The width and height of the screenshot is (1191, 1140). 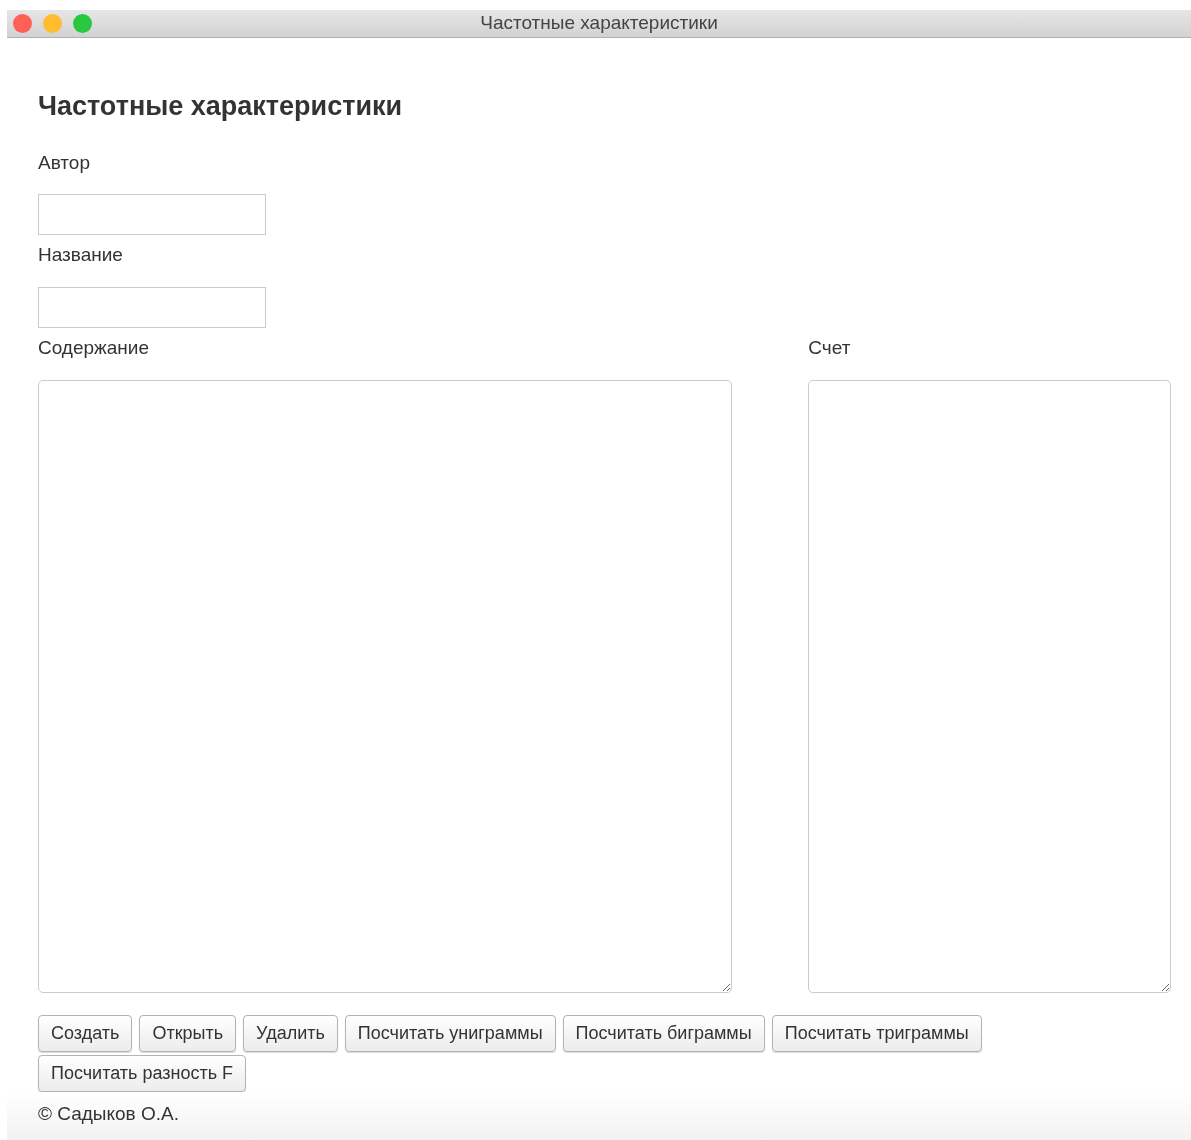 I want to click on window-title: Частотные характеристики, so click(x=599, y=23).